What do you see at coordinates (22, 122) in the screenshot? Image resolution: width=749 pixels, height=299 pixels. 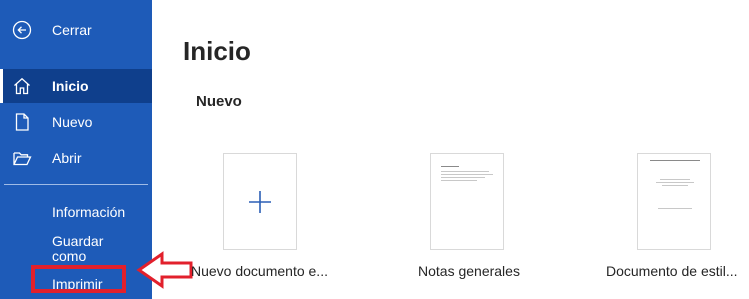 I see `new-document-icon` at bounding box center [22, 122].